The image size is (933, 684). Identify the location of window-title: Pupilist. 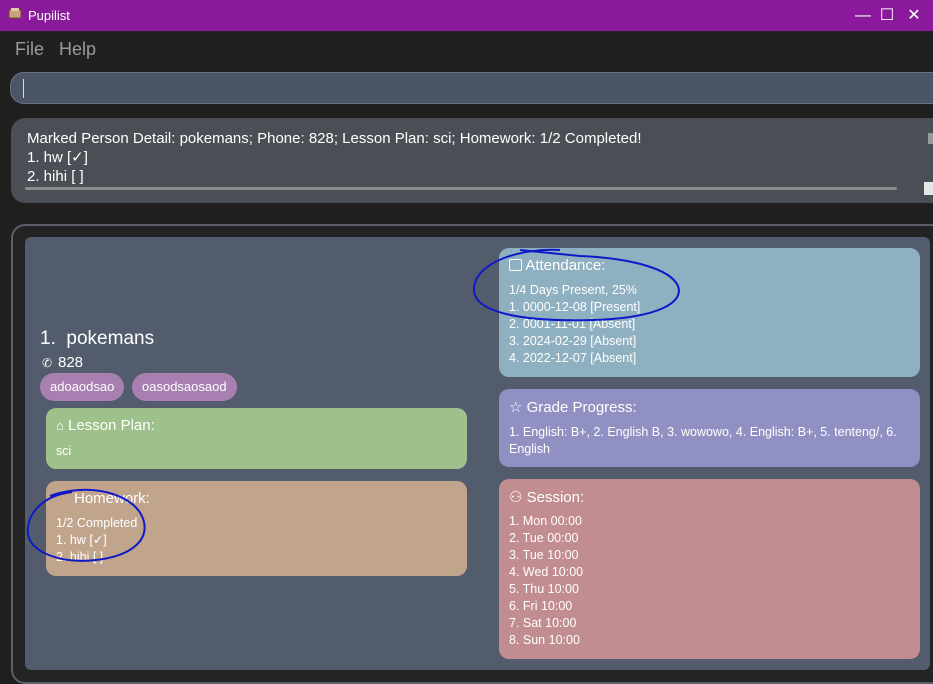
(49, 15).